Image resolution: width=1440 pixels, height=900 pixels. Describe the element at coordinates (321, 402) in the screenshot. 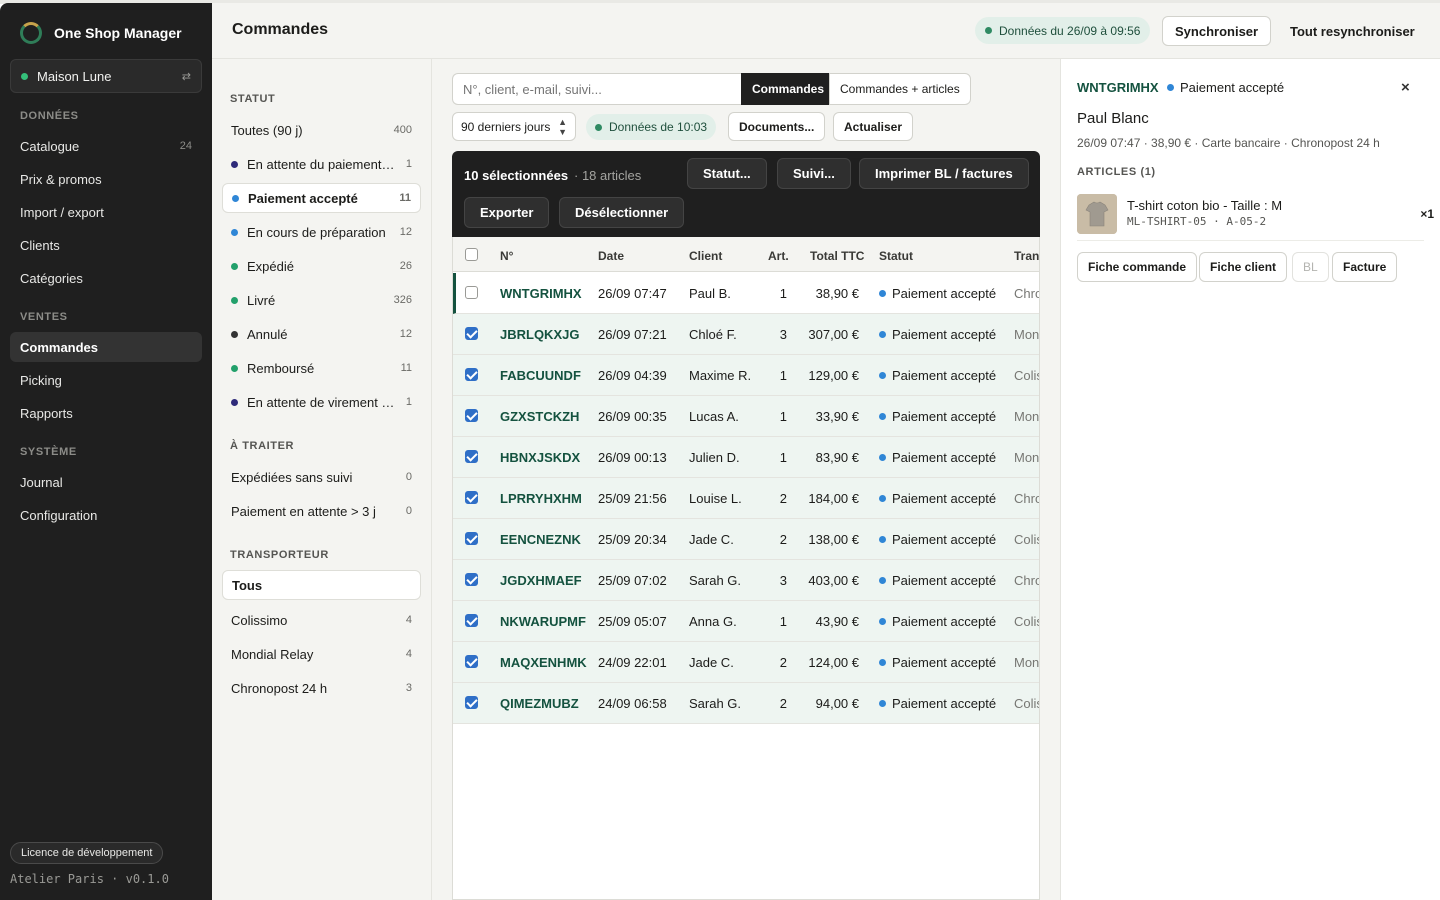

I see `filter-status-attente-virement: En attente de virement bancaire 1` at that location.